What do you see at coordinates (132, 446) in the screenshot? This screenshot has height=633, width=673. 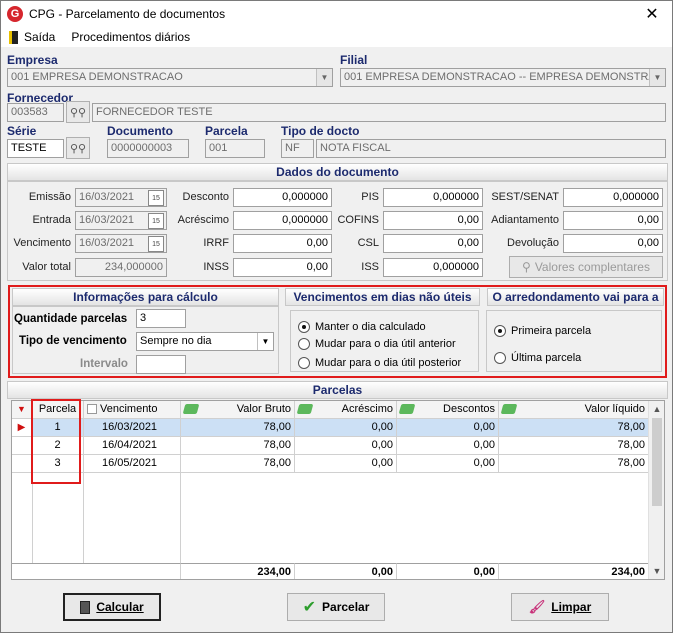 I see `cell-vencimento: 16/04/2021` at bounding box center [132, 446].